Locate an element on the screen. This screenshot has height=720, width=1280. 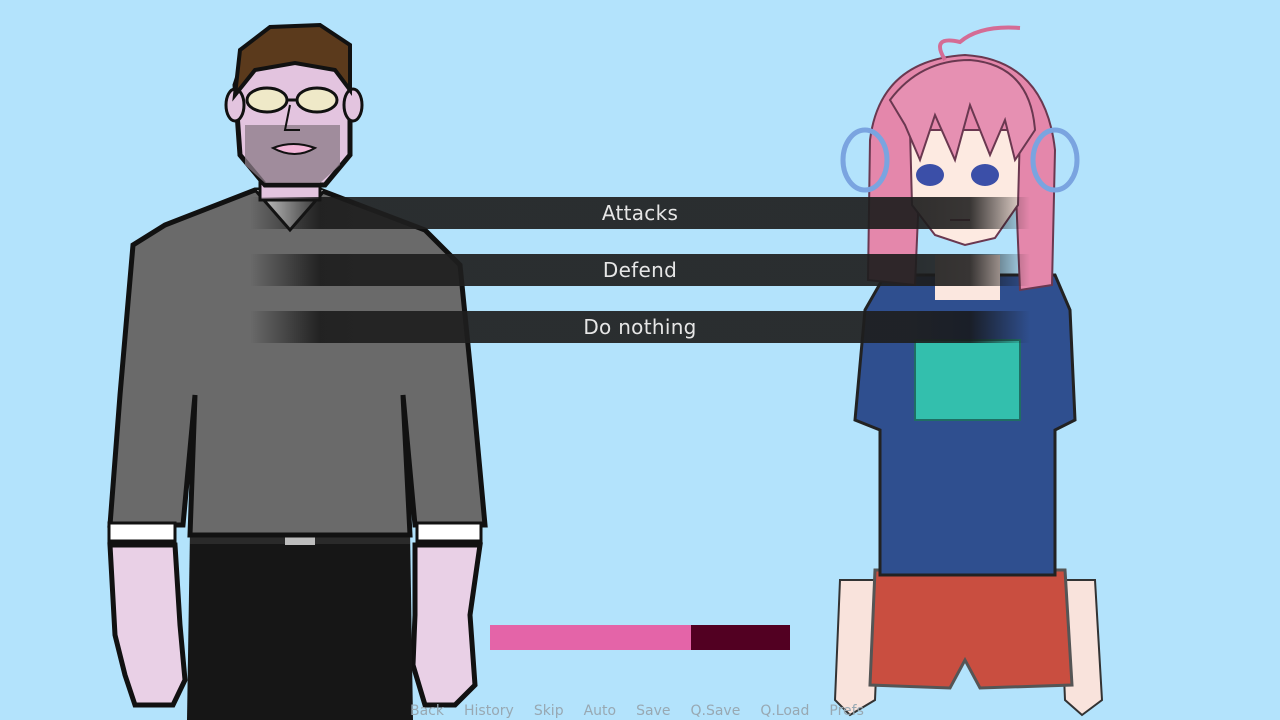
choice-button-attacks: Attacks is located at coordinates (640, 213).